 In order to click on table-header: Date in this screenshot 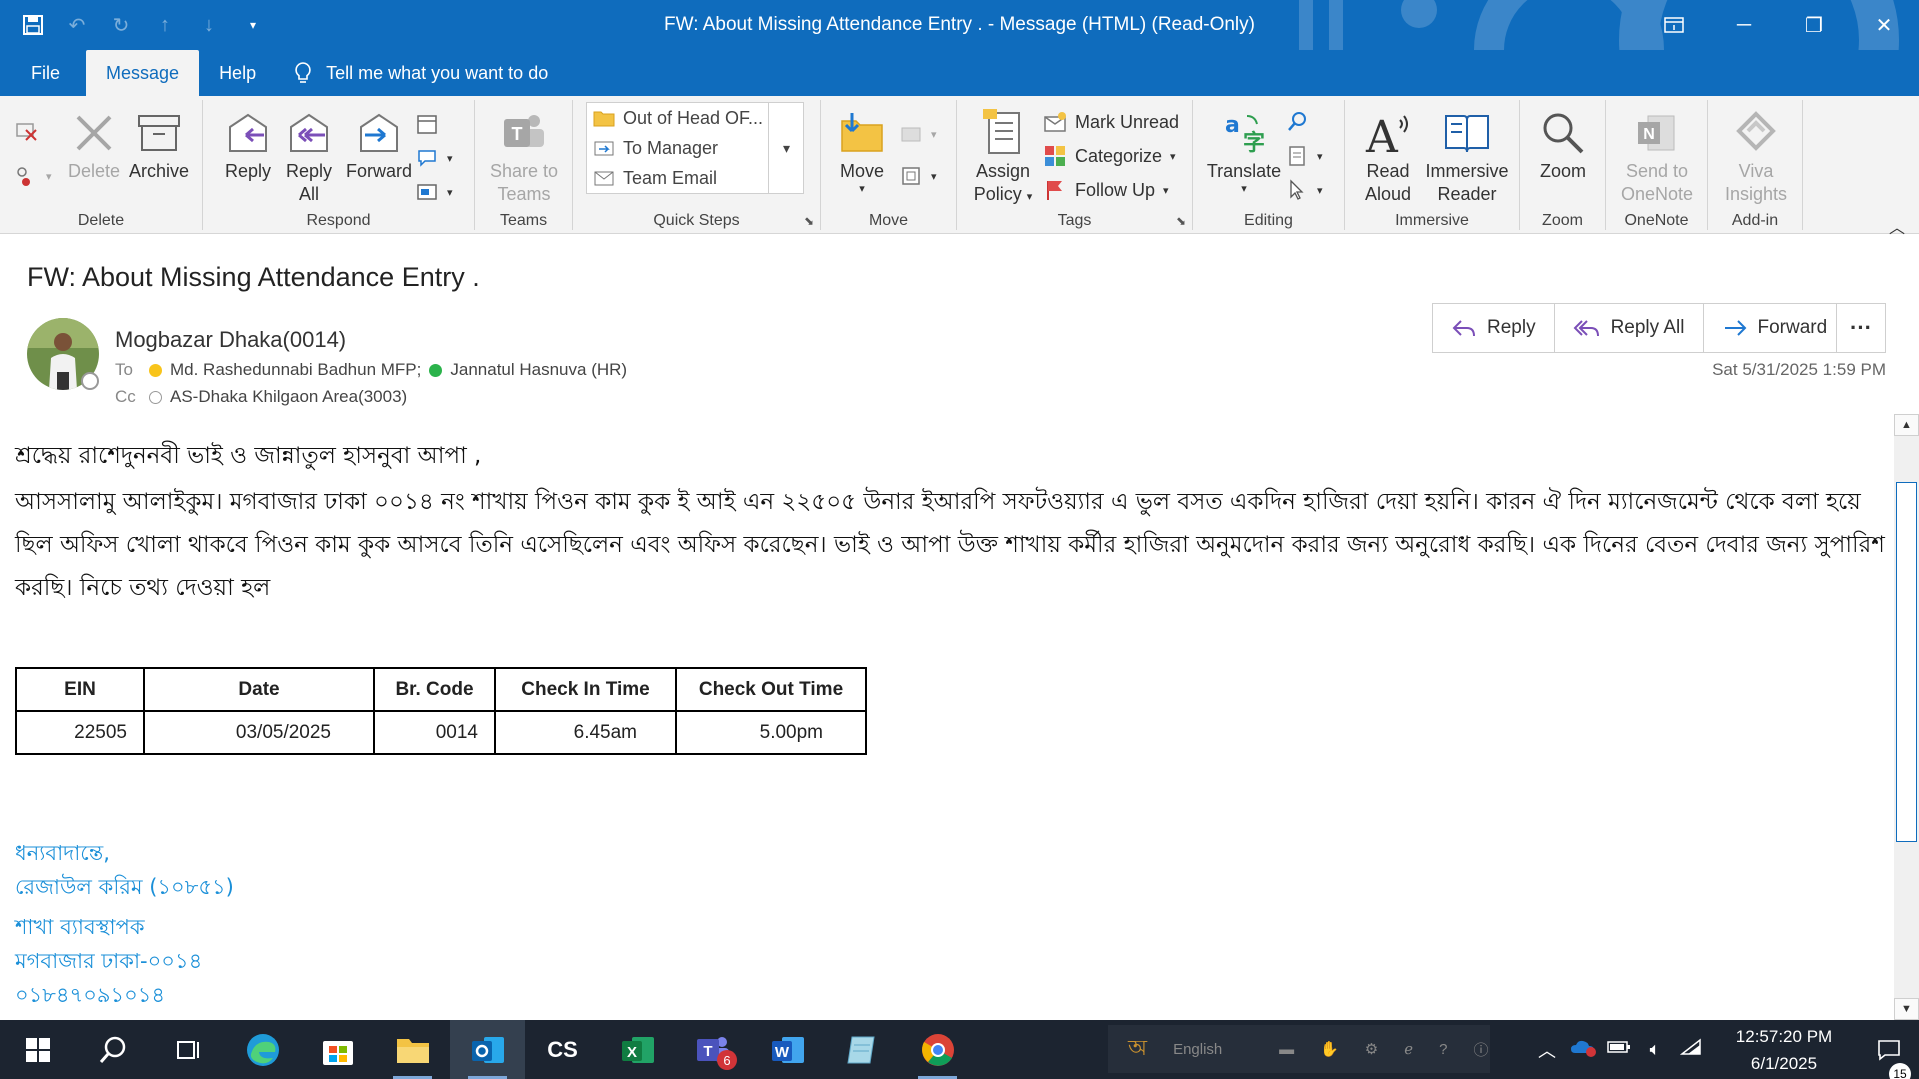, I will do `click(259, 689)`.